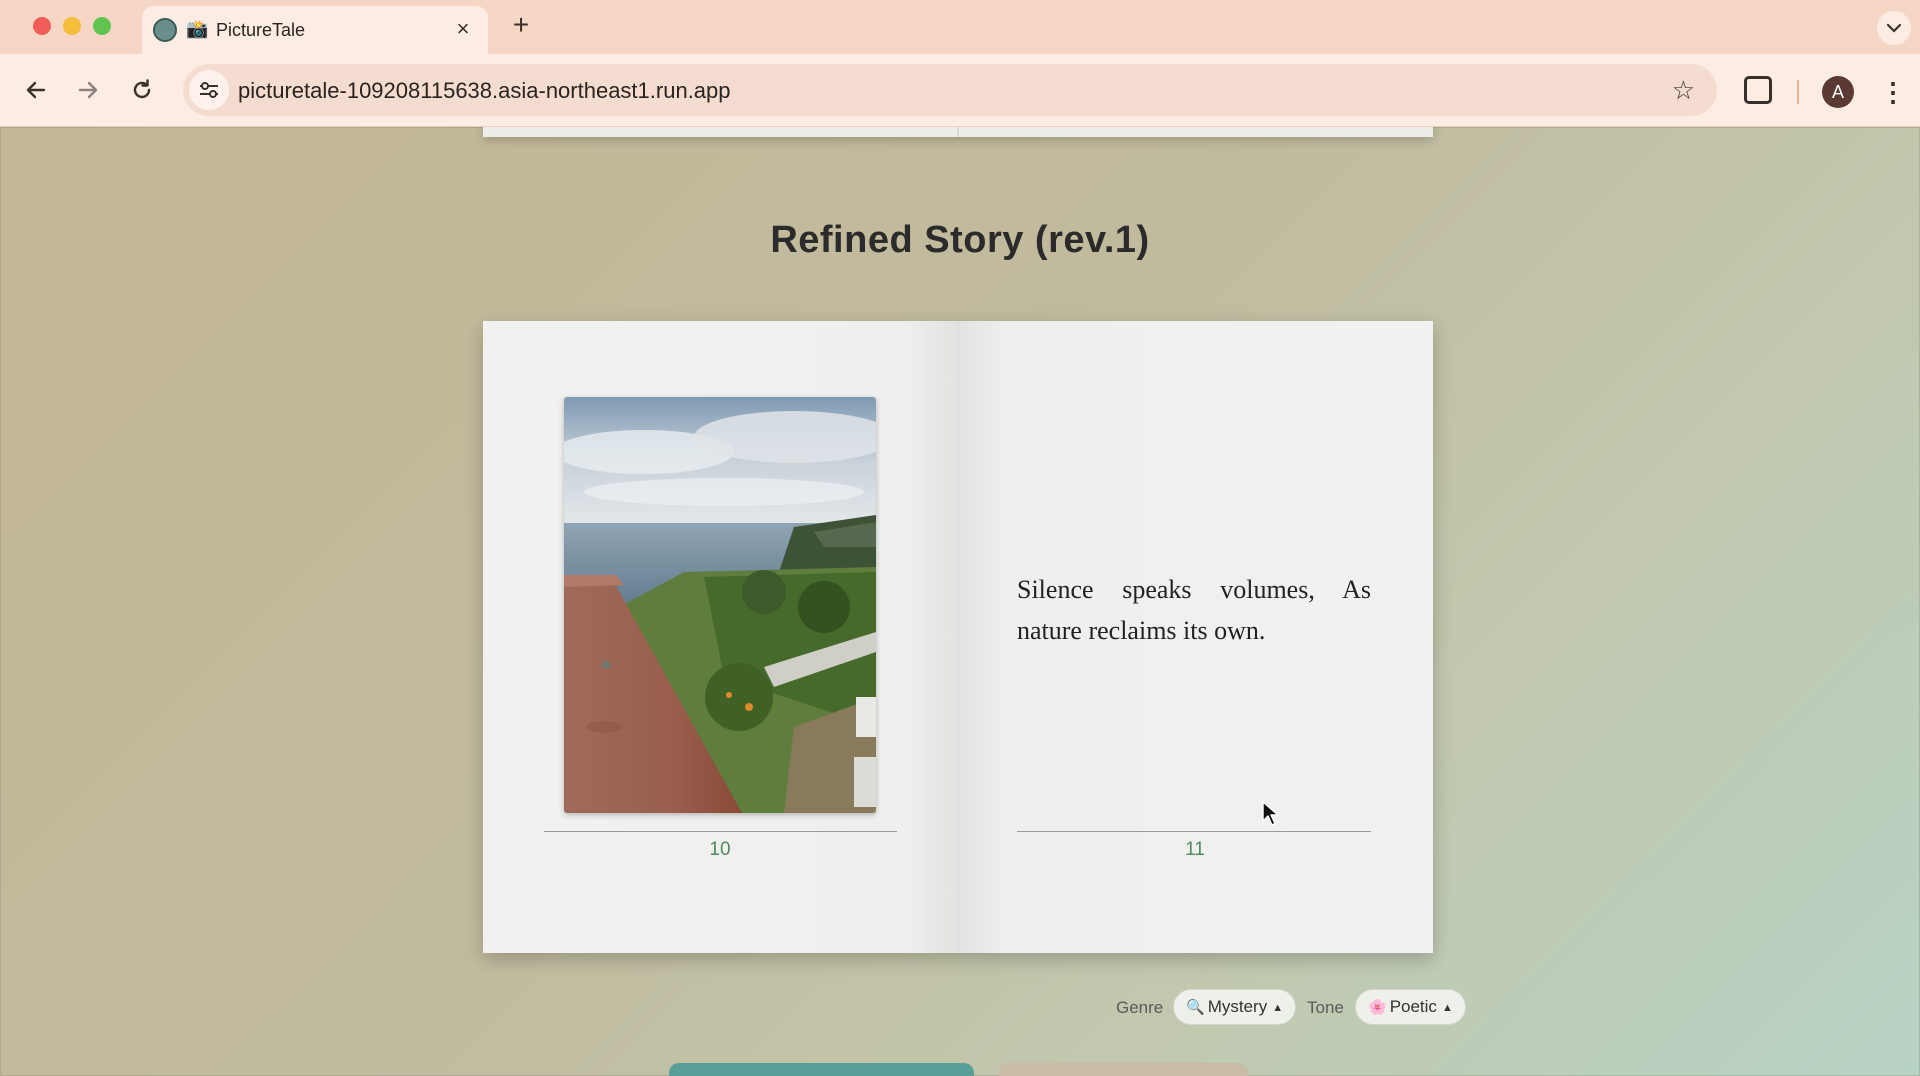  Describe the element at coordinates (960, 240) in the screenshot. I see `section-title: Refined Story (rev.1)` at that location.